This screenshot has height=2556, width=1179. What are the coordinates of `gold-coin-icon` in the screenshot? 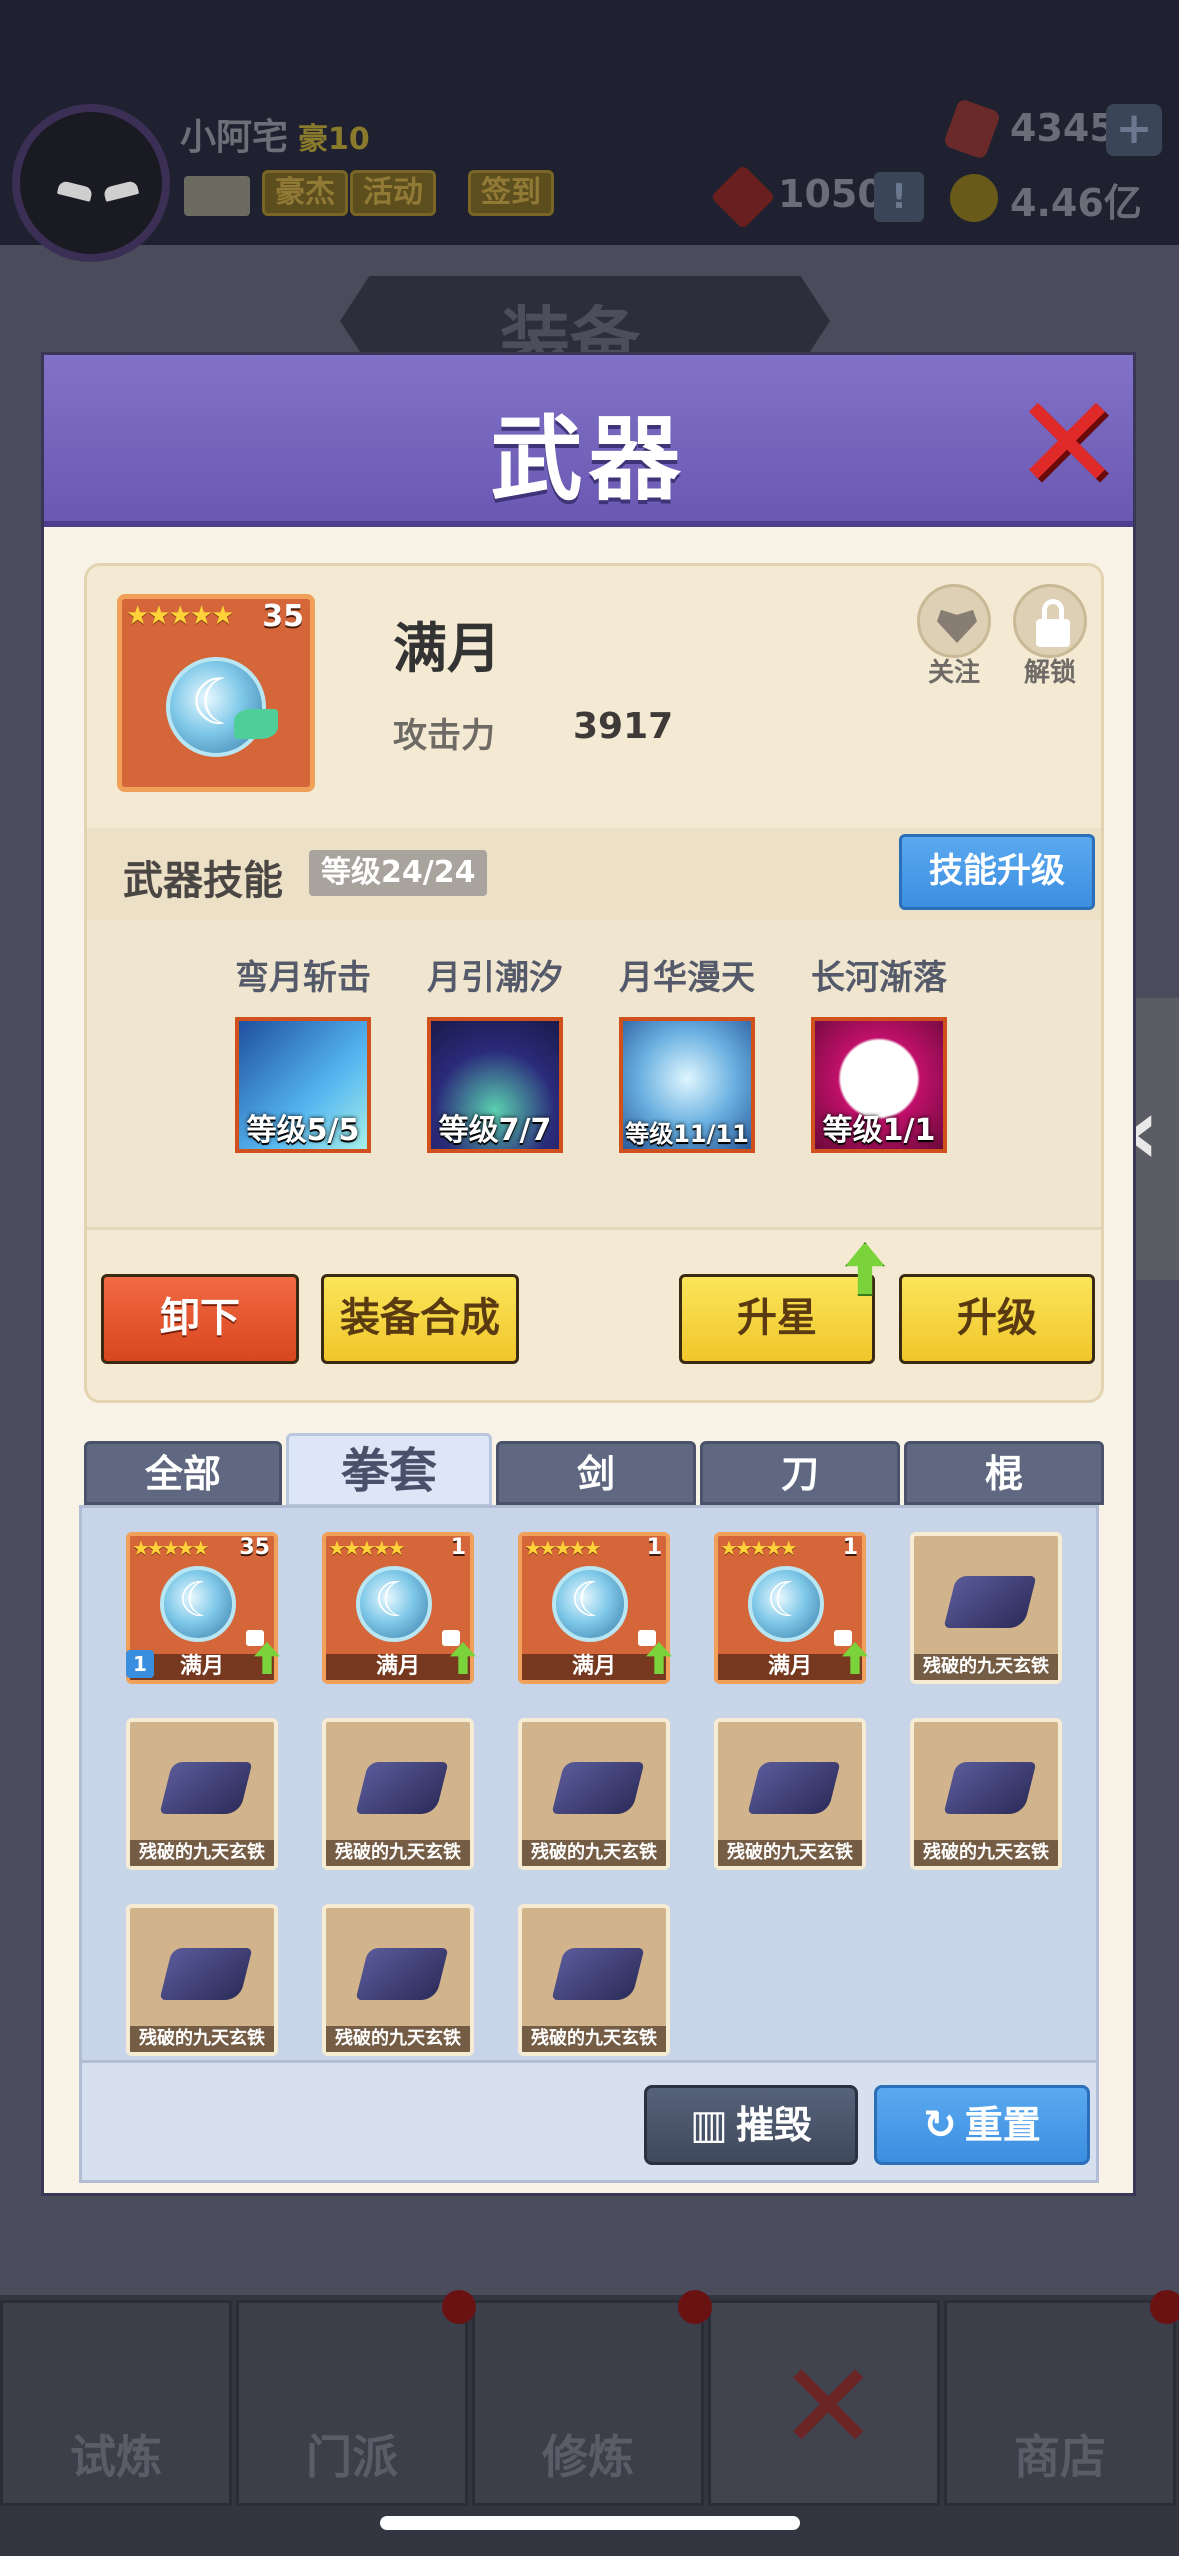 It's located at (974, 198).